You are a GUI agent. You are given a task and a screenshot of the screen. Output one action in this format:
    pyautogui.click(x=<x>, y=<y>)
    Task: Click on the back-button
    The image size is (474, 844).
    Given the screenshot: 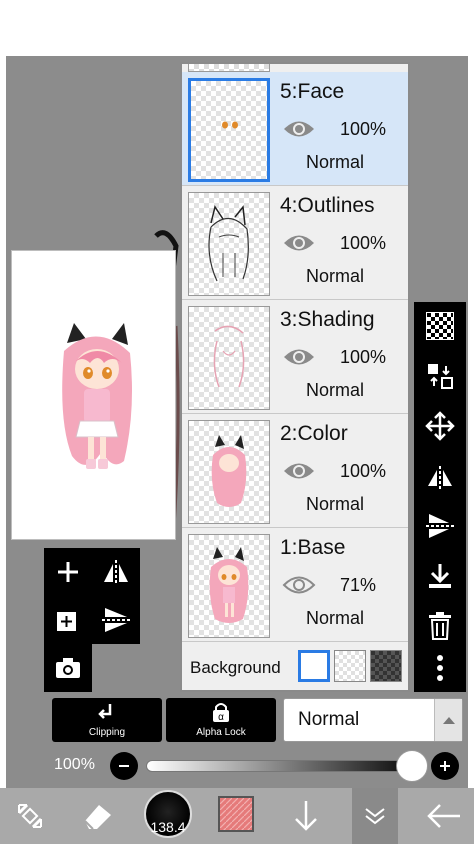 What is the action you would take?
    pyautogui.click(x=444, y=816)
    